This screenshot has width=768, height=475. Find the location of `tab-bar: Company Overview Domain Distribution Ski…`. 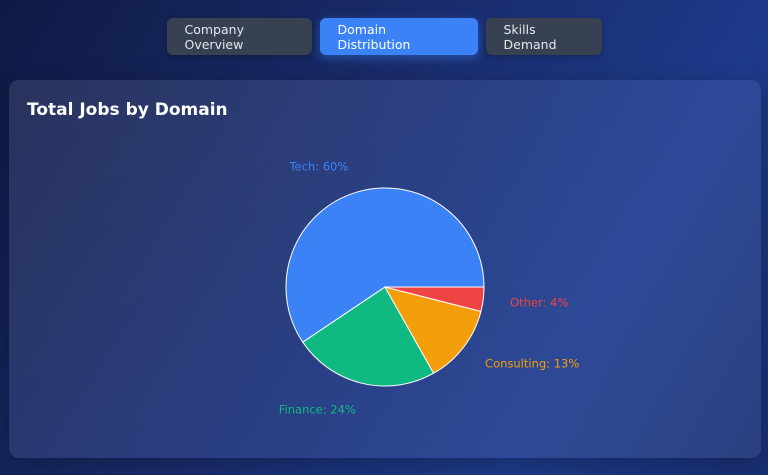

tab-bar: Company Overview Domain Distribution Ski… is located at coordinates (384, 36).